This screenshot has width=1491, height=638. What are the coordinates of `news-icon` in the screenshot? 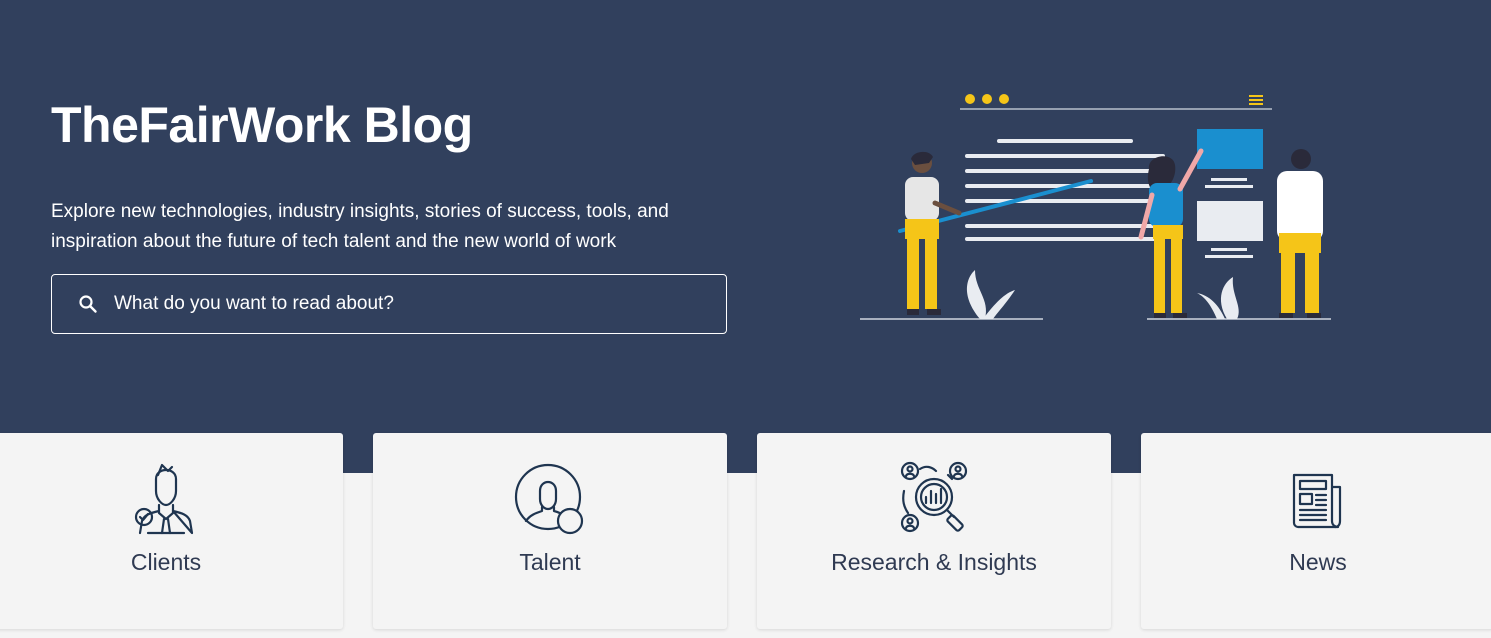 It's located at (1317, 501).